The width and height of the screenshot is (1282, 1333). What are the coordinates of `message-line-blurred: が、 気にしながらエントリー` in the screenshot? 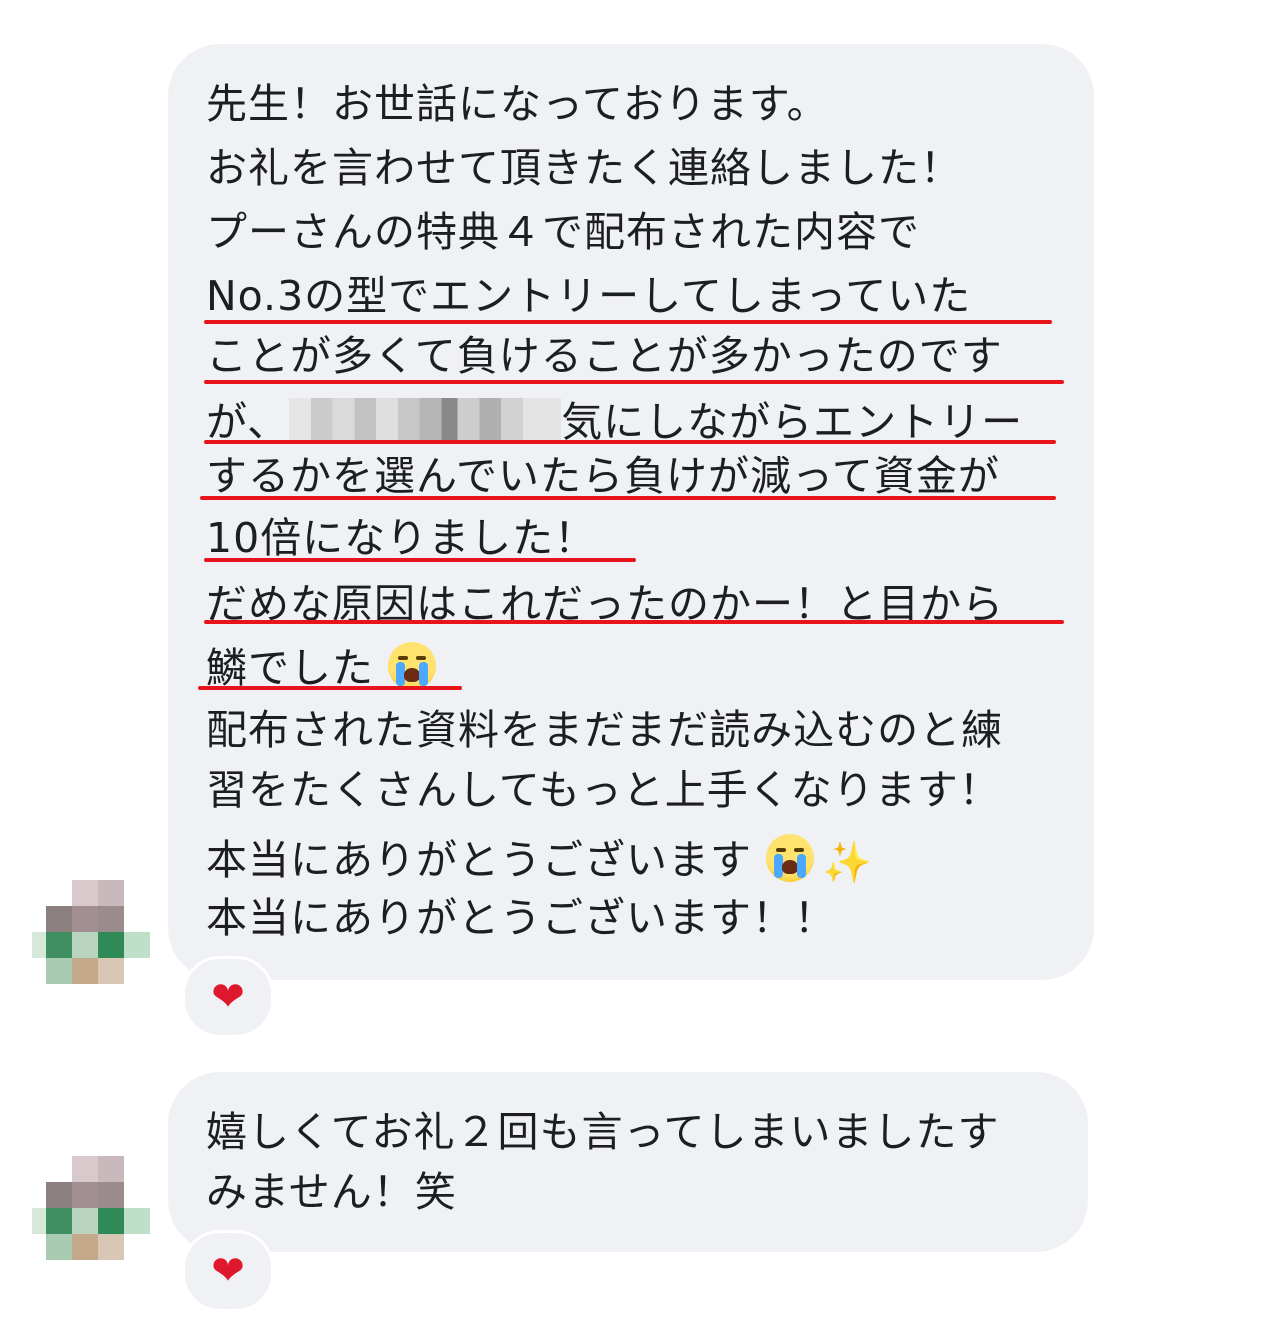 It's located at (614, 420).